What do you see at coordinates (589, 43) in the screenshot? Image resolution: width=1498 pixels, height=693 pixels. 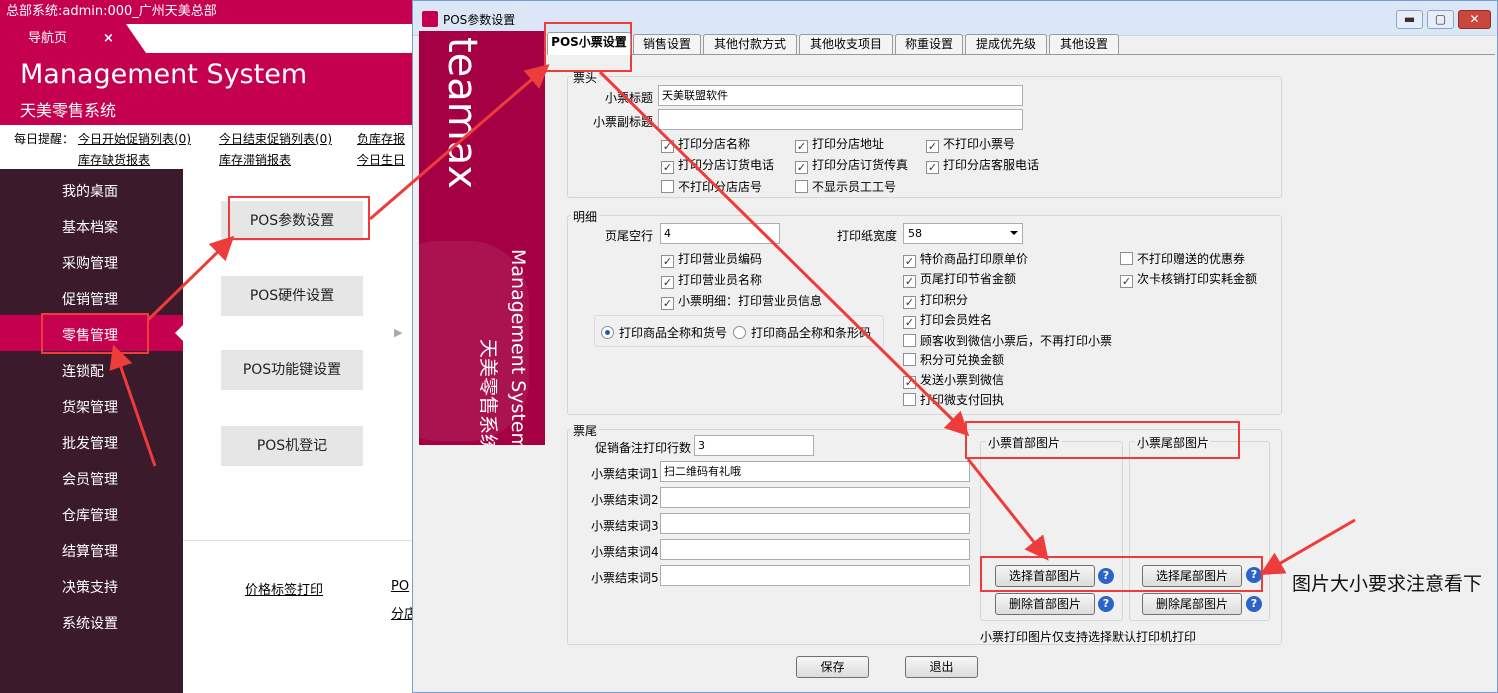 I see `tab-pos-ticket: POS小票设置` at bounding box center [589, 43].